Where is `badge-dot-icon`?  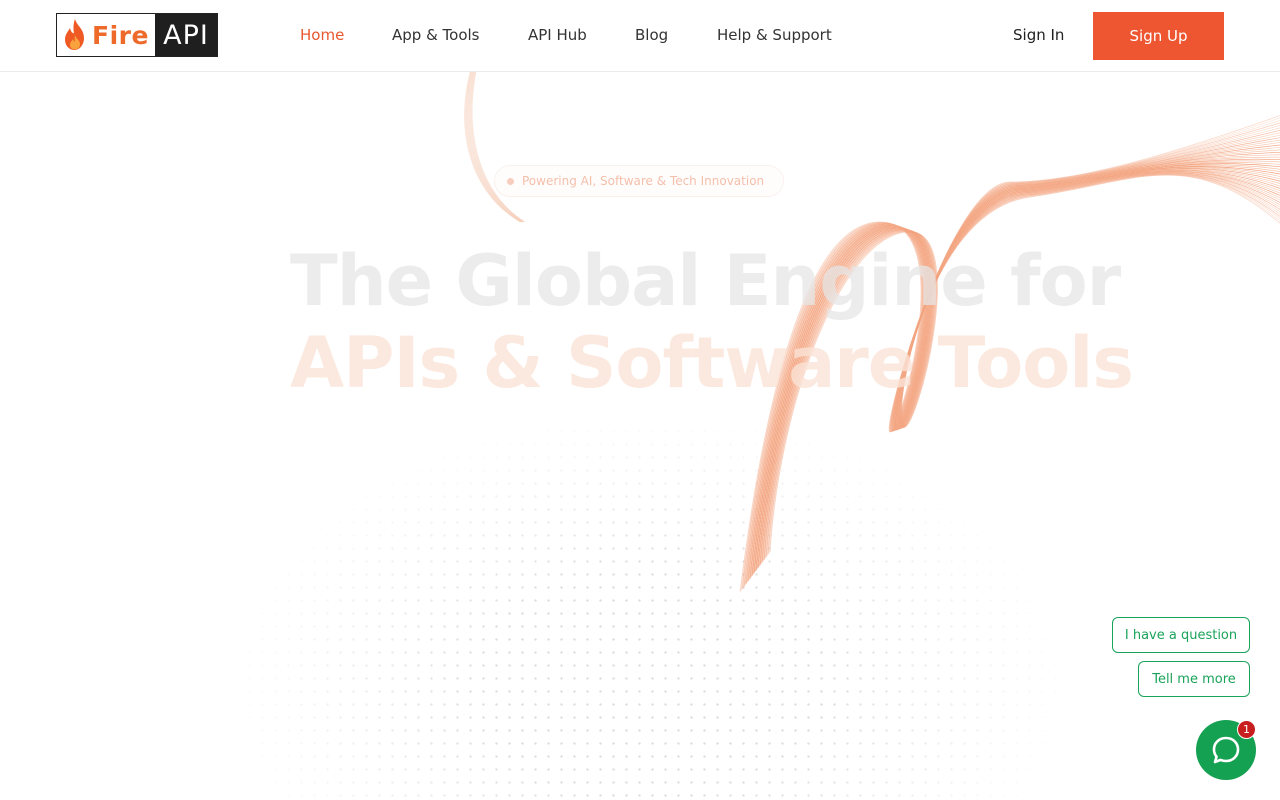 badge-dot-icon is located at coordinates (510, 181).